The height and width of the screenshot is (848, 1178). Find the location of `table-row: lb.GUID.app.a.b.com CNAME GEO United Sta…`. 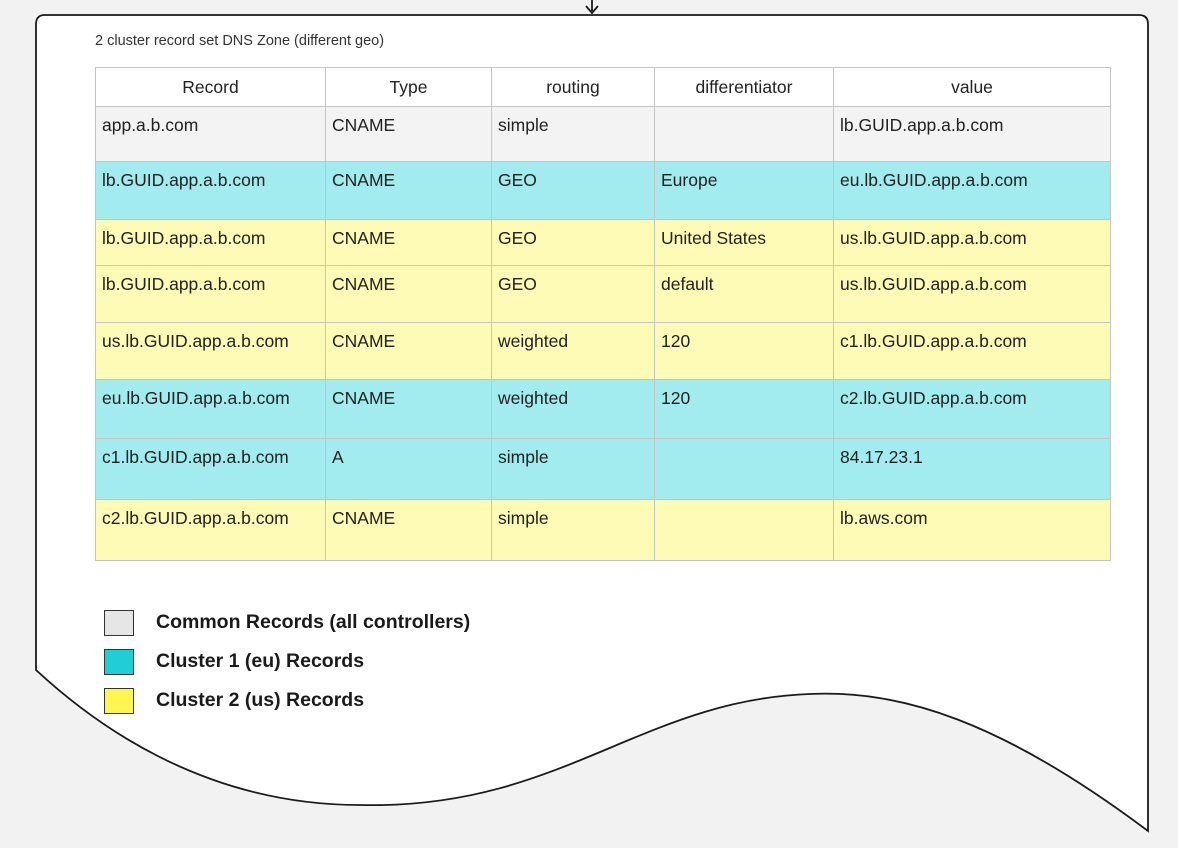

table-row: lb.GUID.app.a.b.com CNAME GEO United Sta… is located at coordinates (603, 242).